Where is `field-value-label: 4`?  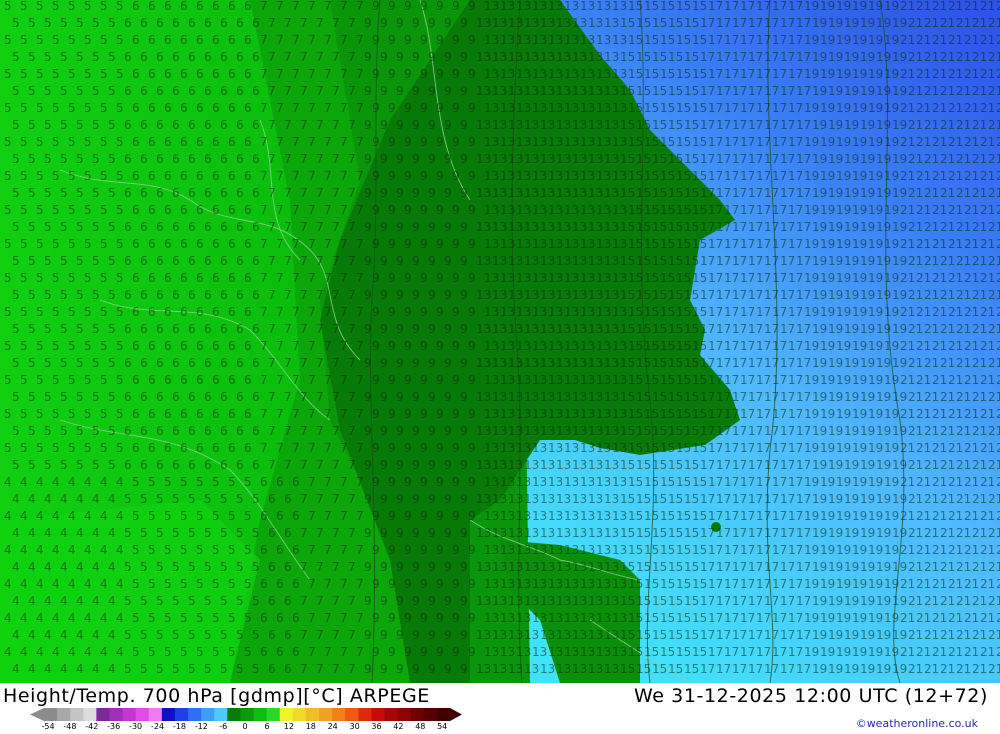
field-value-label: 4 is located at coordinates (112, 669).